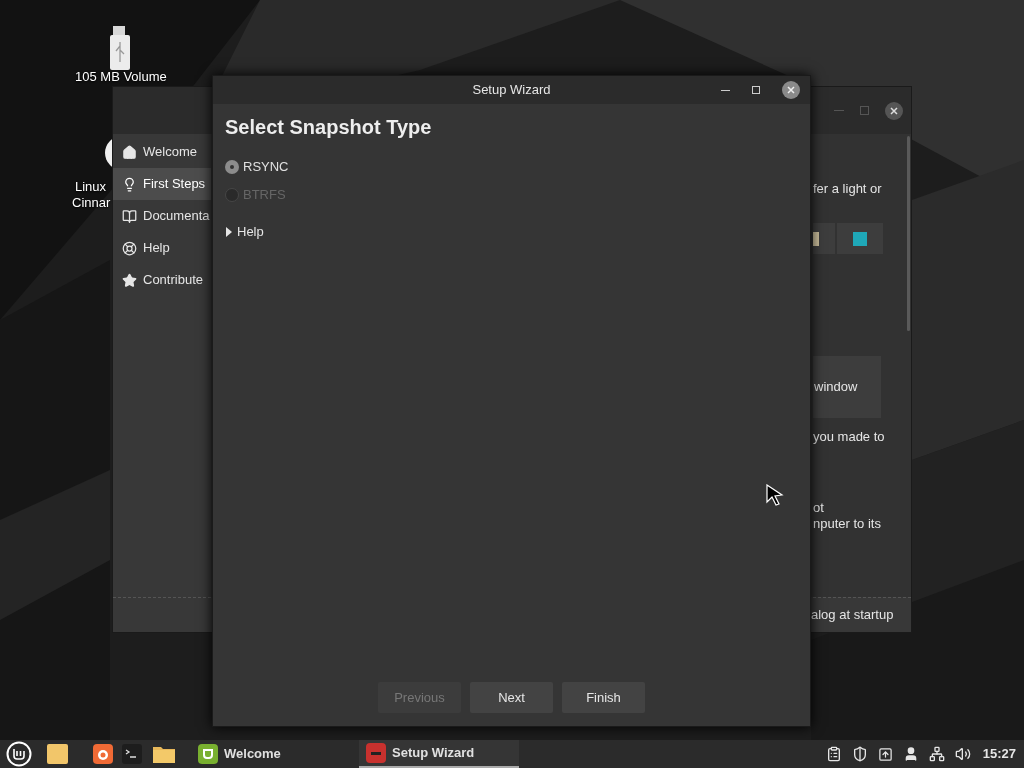 This screenshot has width=1024, height=768. What do you see at coordinates (129, 280) in the screenshot?
I see `star-icon` at bounding box center [129, 280].